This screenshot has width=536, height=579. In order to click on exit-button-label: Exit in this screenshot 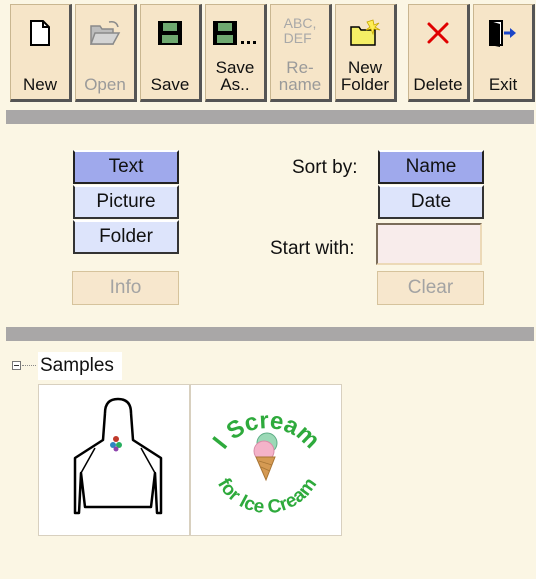, I will do `click(503, 84)`.